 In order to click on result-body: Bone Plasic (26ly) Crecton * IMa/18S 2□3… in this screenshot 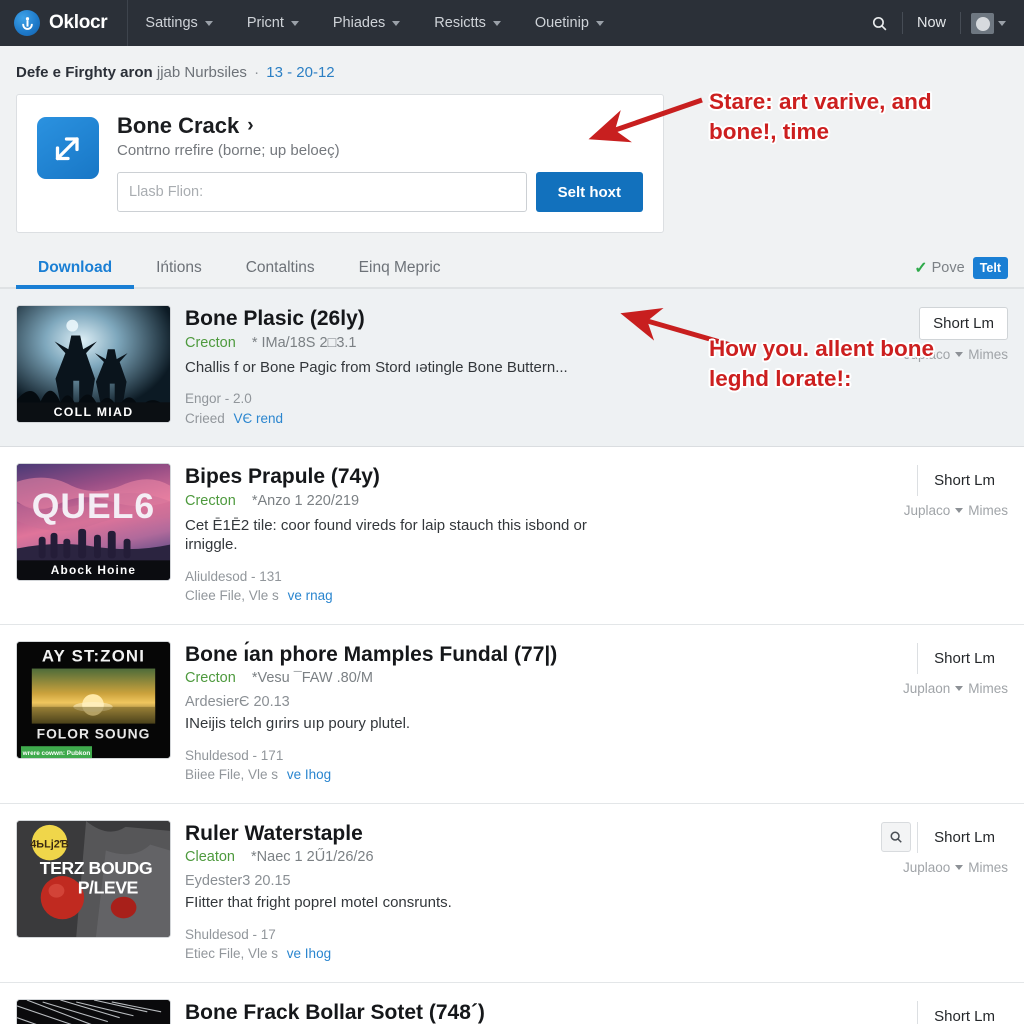, I will do `click(514, 366)`.